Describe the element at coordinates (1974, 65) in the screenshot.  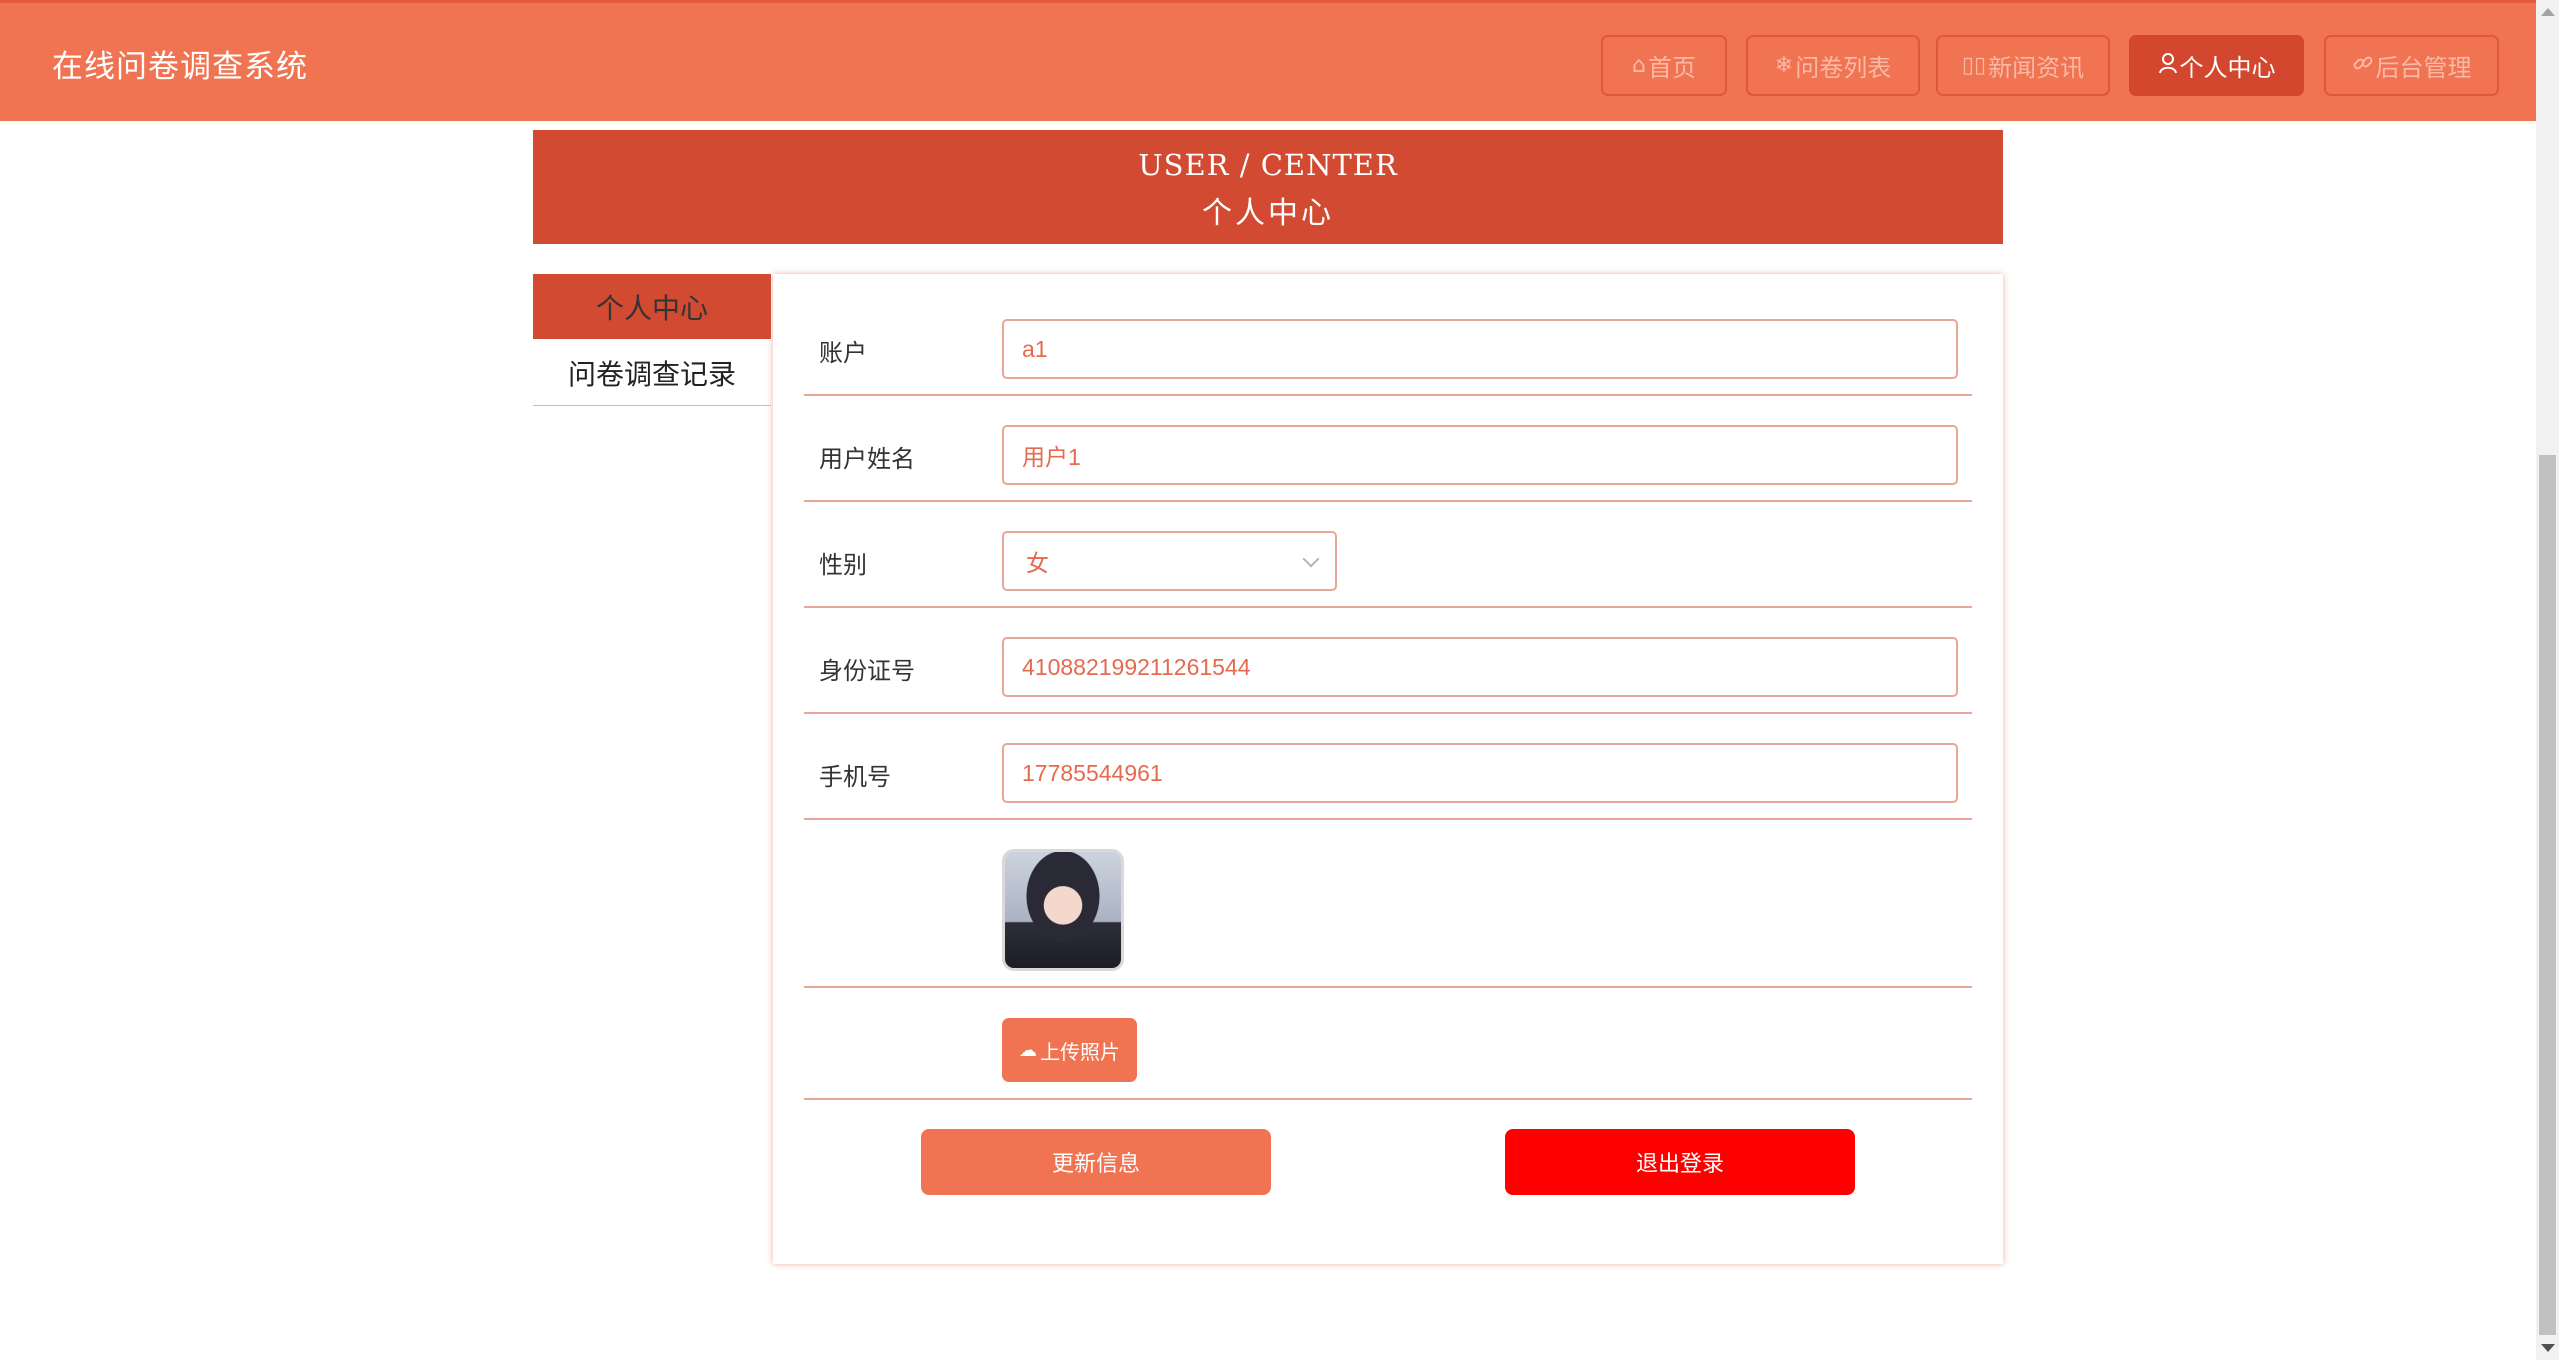
I see `news-icon: ▯▯` at that location.